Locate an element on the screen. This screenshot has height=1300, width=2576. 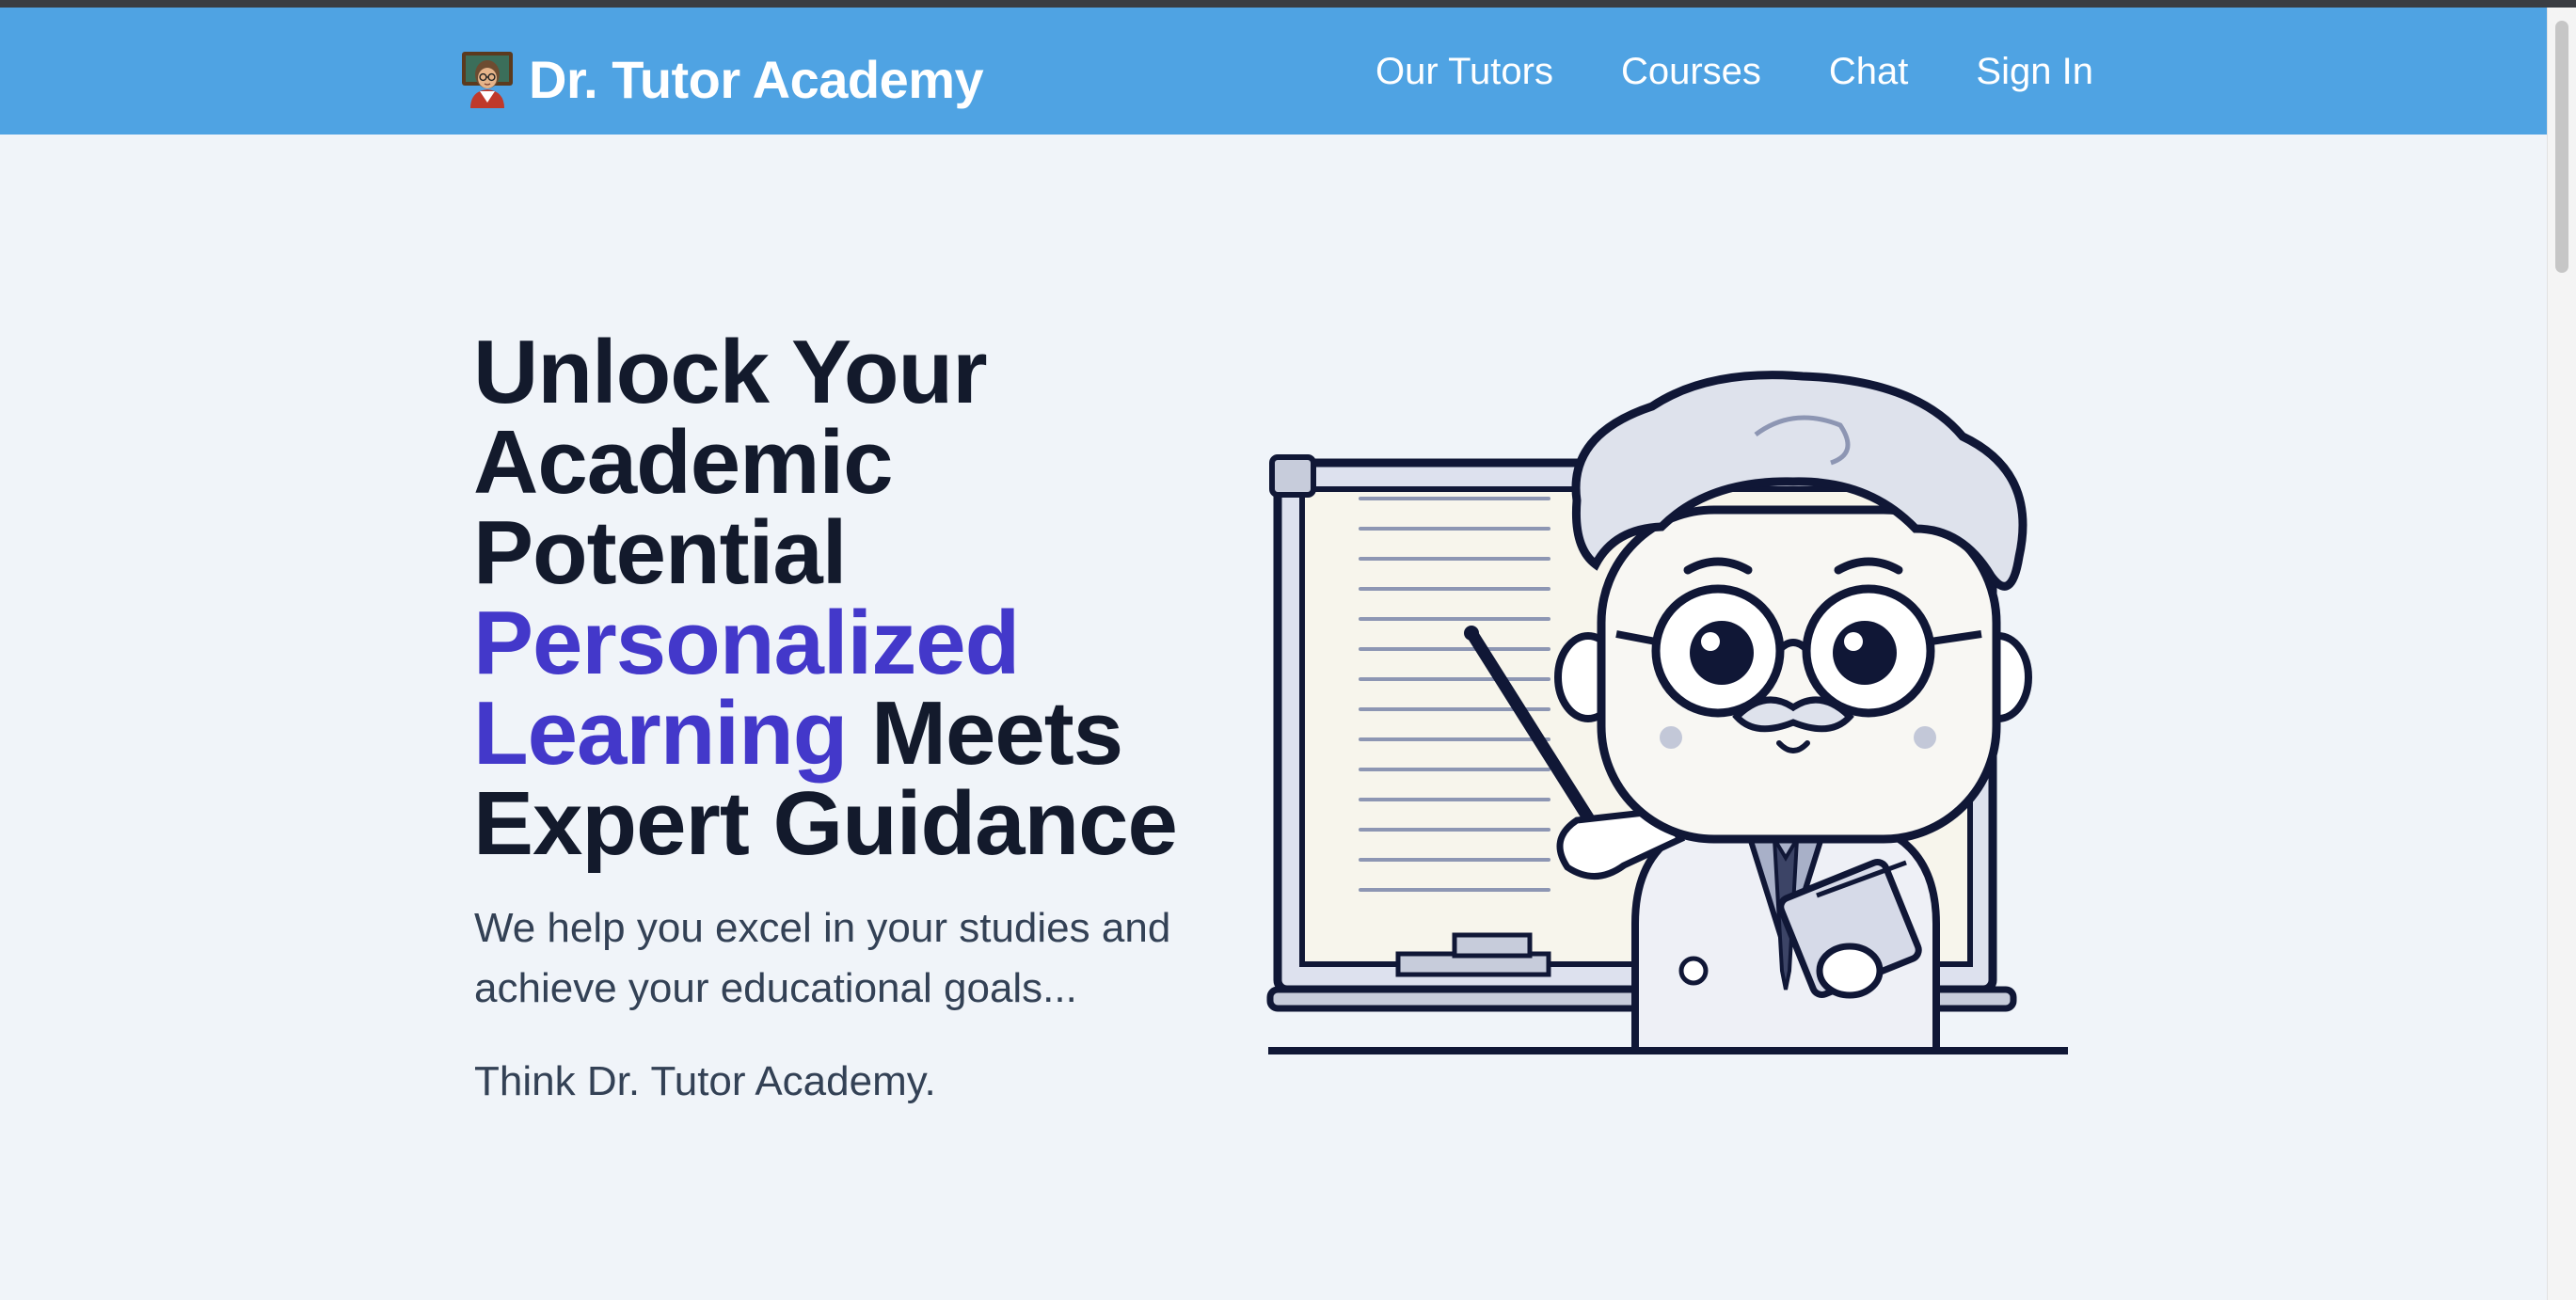
page-scrollbar is located at coordinates (2561, 654).